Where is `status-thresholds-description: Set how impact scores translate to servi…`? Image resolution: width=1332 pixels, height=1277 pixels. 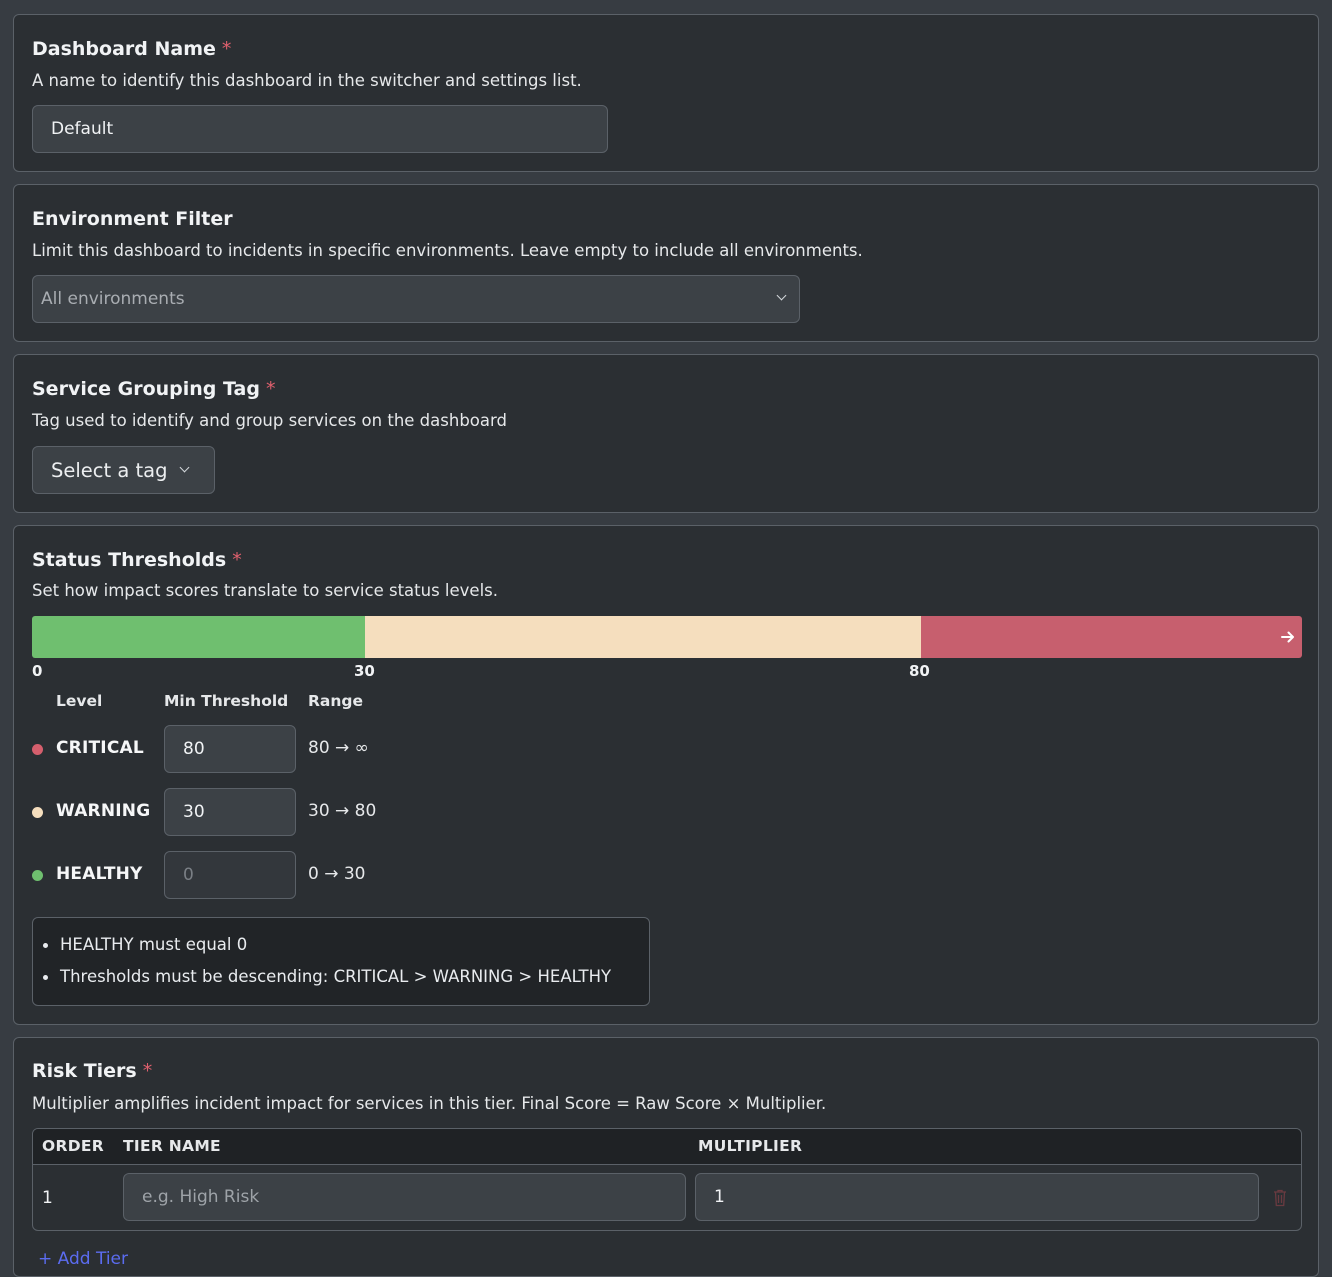
status-thresholds-description: Set how impact scores translate to servi… is located at coordinates (265, 590).